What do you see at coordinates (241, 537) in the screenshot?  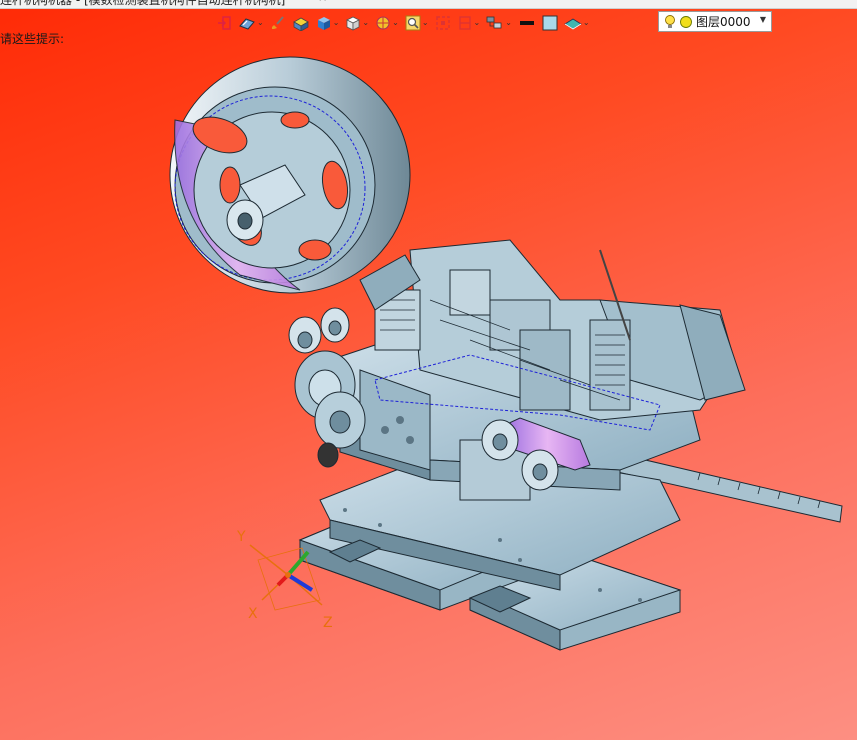 I see `axis-y-label: Y` at bounding box center [241, 537].